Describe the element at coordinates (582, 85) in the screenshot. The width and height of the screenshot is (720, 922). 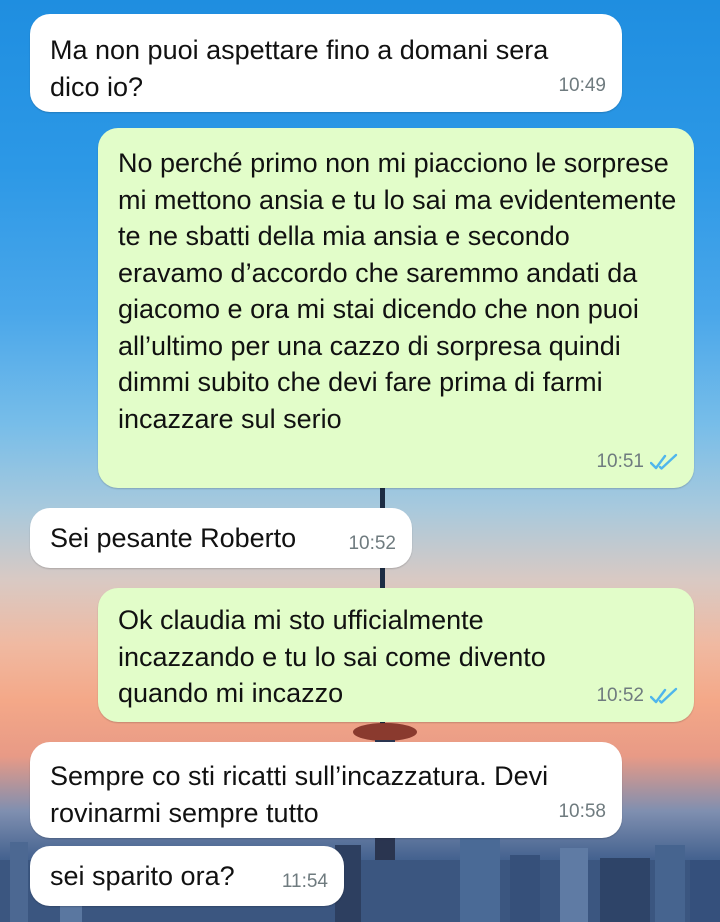
I see `message-time: 10:49` at that location.